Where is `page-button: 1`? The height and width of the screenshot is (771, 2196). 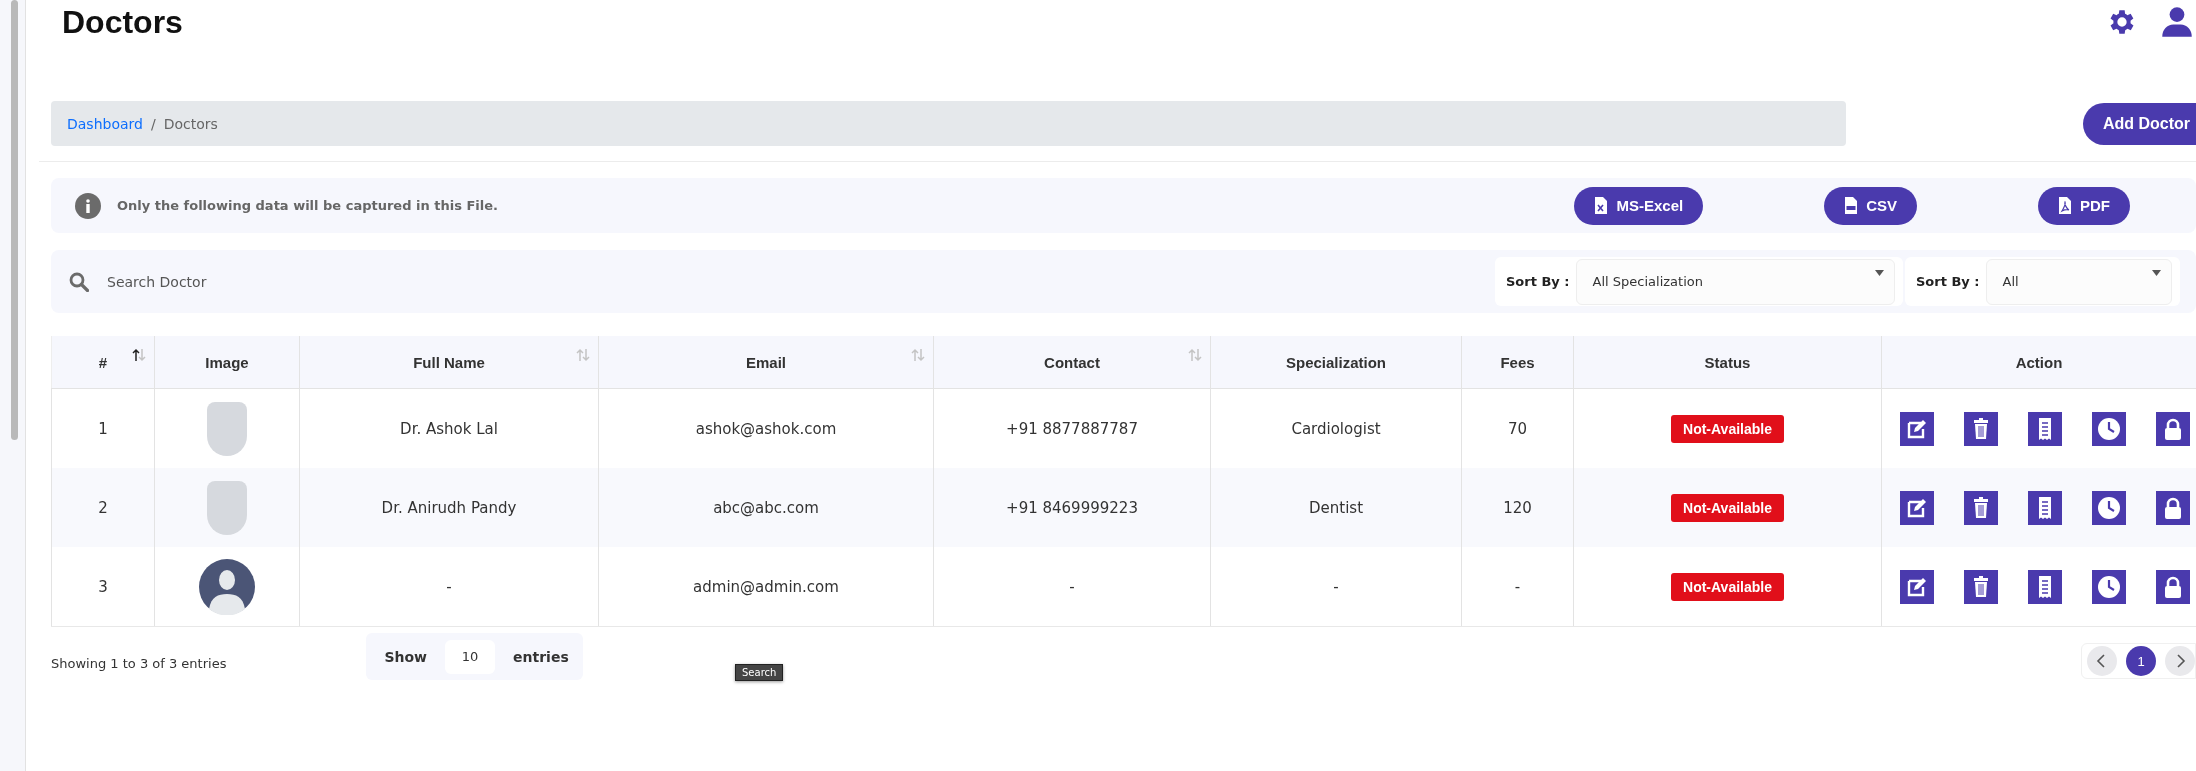 page-button: 1 is located at coordinates (2141, 661).